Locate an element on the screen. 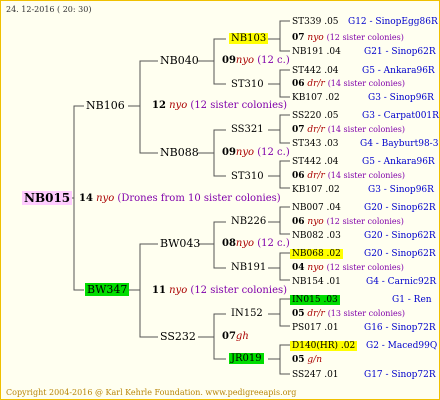  leaf-queen-a: SS220 .05 is located at coordinates (315, 116).